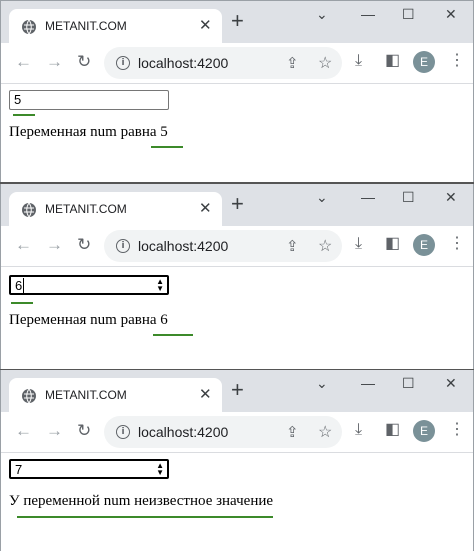  What do you see at coordinates (89, 100) in the screenshot?
I see `num-input: 5` at bounding box center [89, 100].